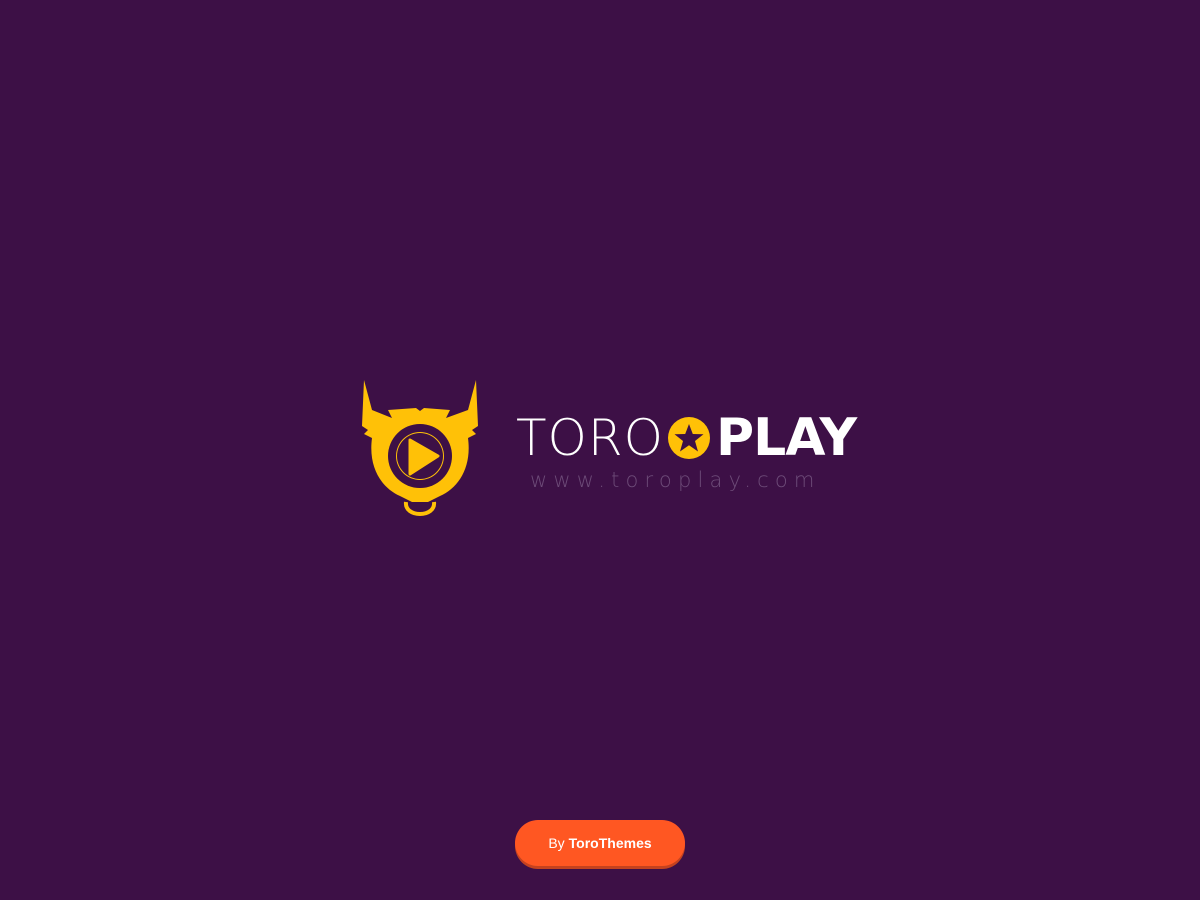 Image resolution: width=1200 pixels, height=900 pixels. Describe the element at coordinates (420, 448) in the screenshot. I see `bull-play-icon` at that location.